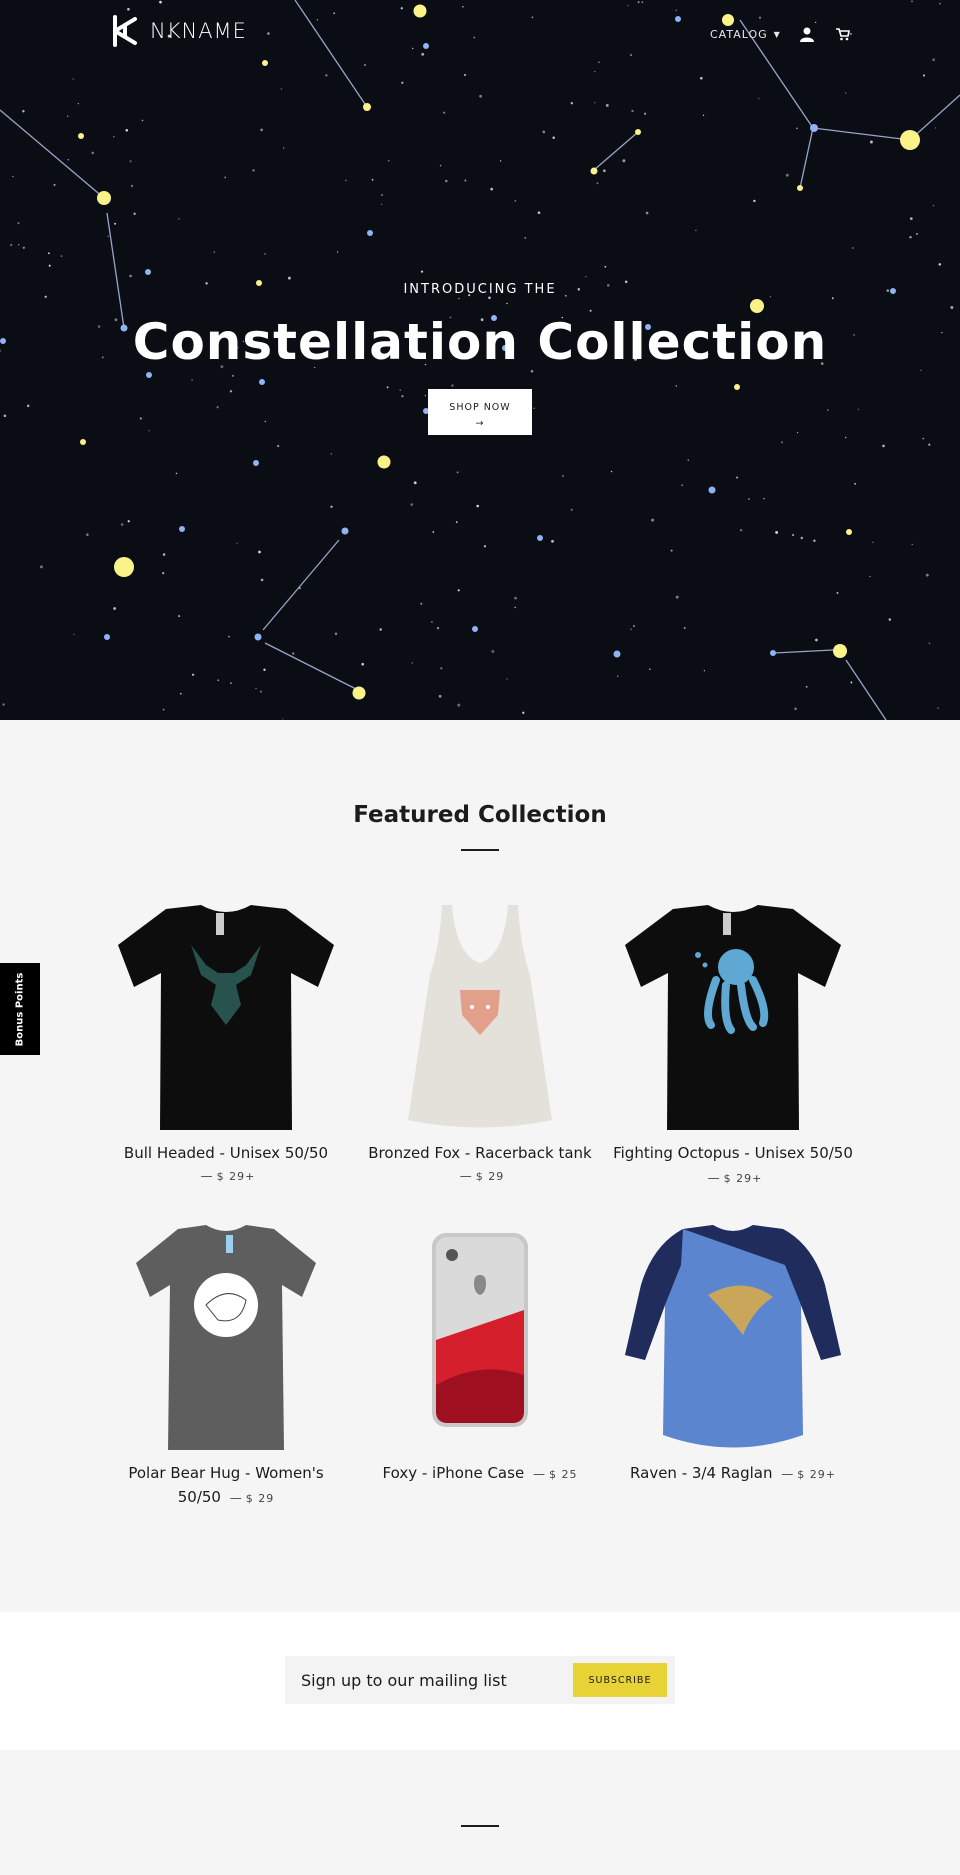  Describe the element at coordinates (480, 342) in the screenshot. I see `hero-title: Constellation Collection` at that location.